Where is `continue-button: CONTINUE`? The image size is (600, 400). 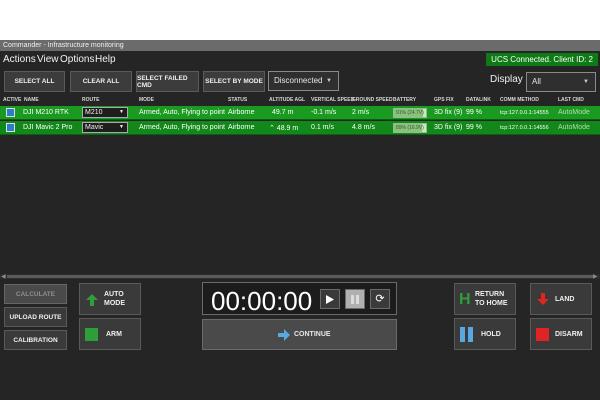 continue-button: CONTINUE is located at coordinates (299, 334).